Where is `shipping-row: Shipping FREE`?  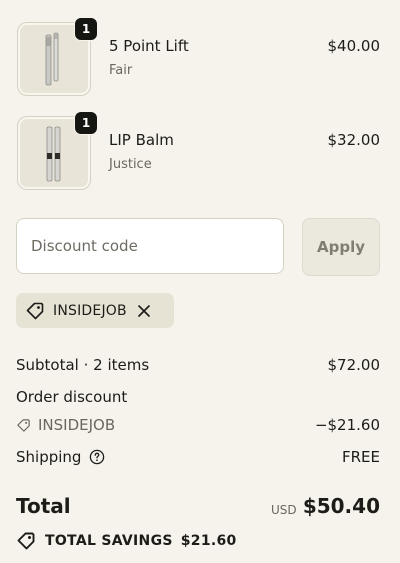 shipping-row: Shipping FREE is located at coordinates (198, 457).